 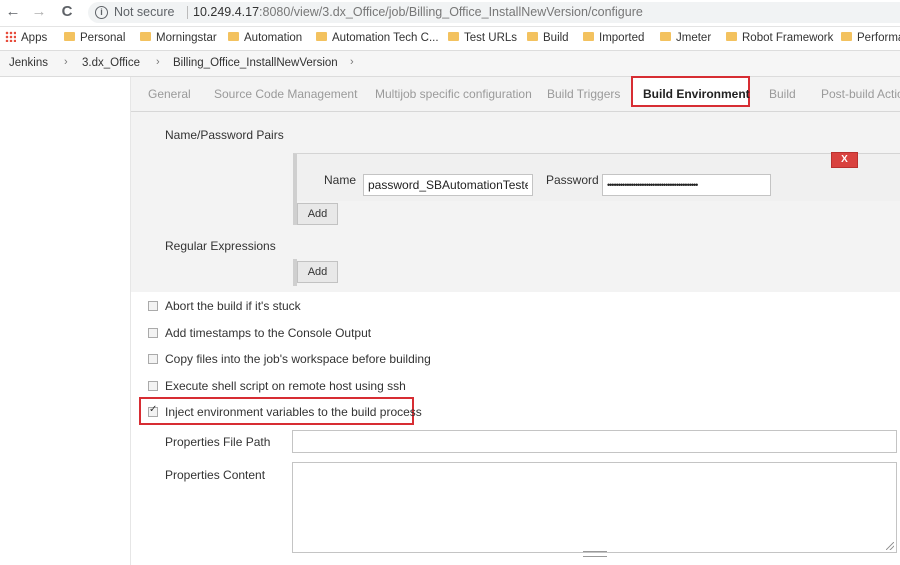 What do you see at coordinates (594, 507) in the screenshot?
I see `properties-content-textarea` at bounding box center [594, 507].